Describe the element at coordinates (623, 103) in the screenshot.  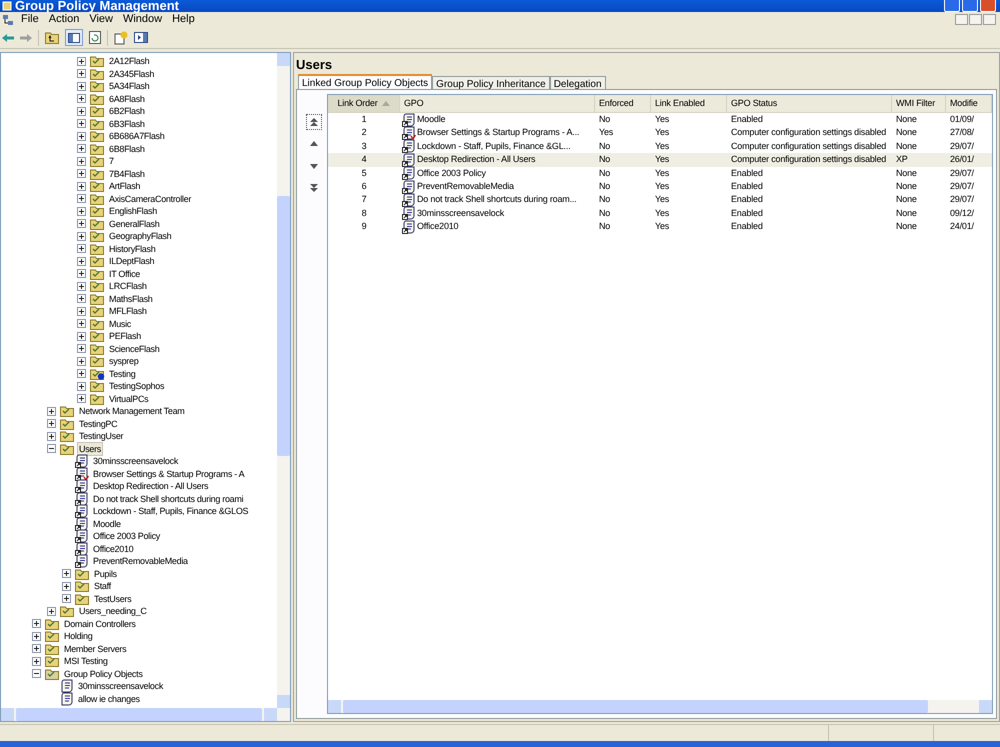
I see `column-header: Enforced` at that location.